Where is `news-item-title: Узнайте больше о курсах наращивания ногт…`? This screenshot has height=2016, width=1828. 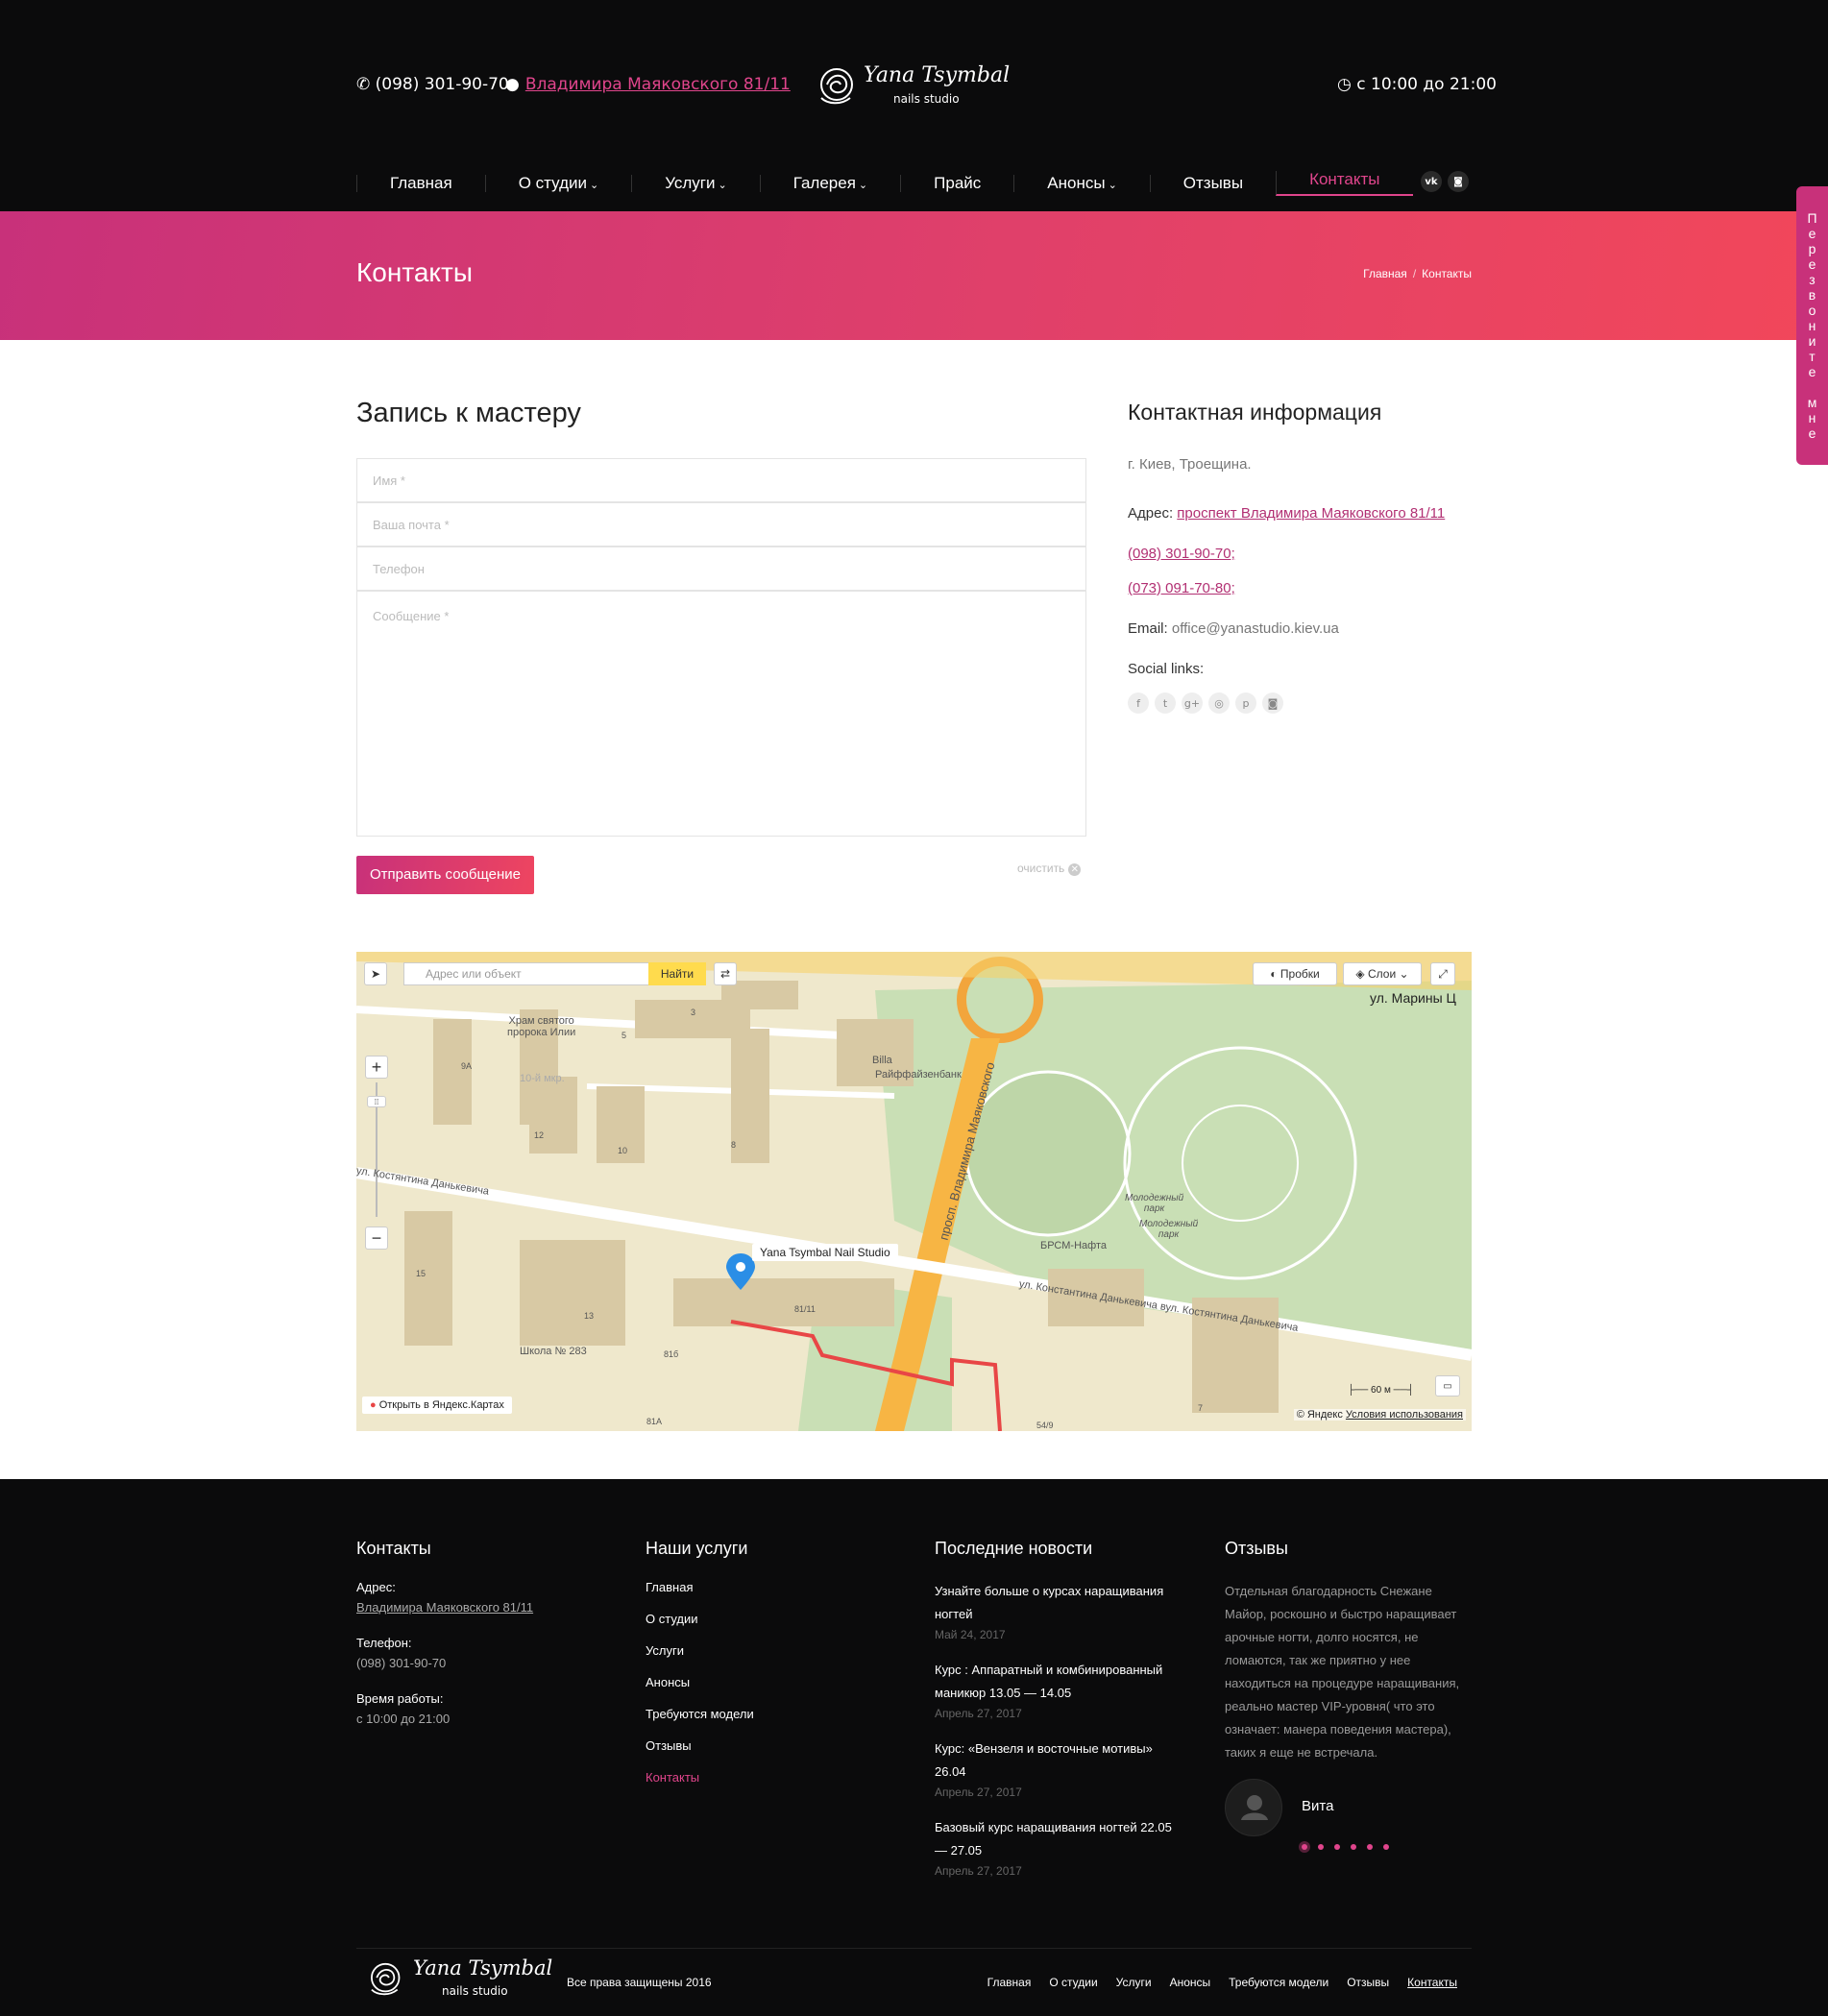 news-item-title: Узнайте больше о курсах наращивания ногт… is located at coordinates (1060, 1603).